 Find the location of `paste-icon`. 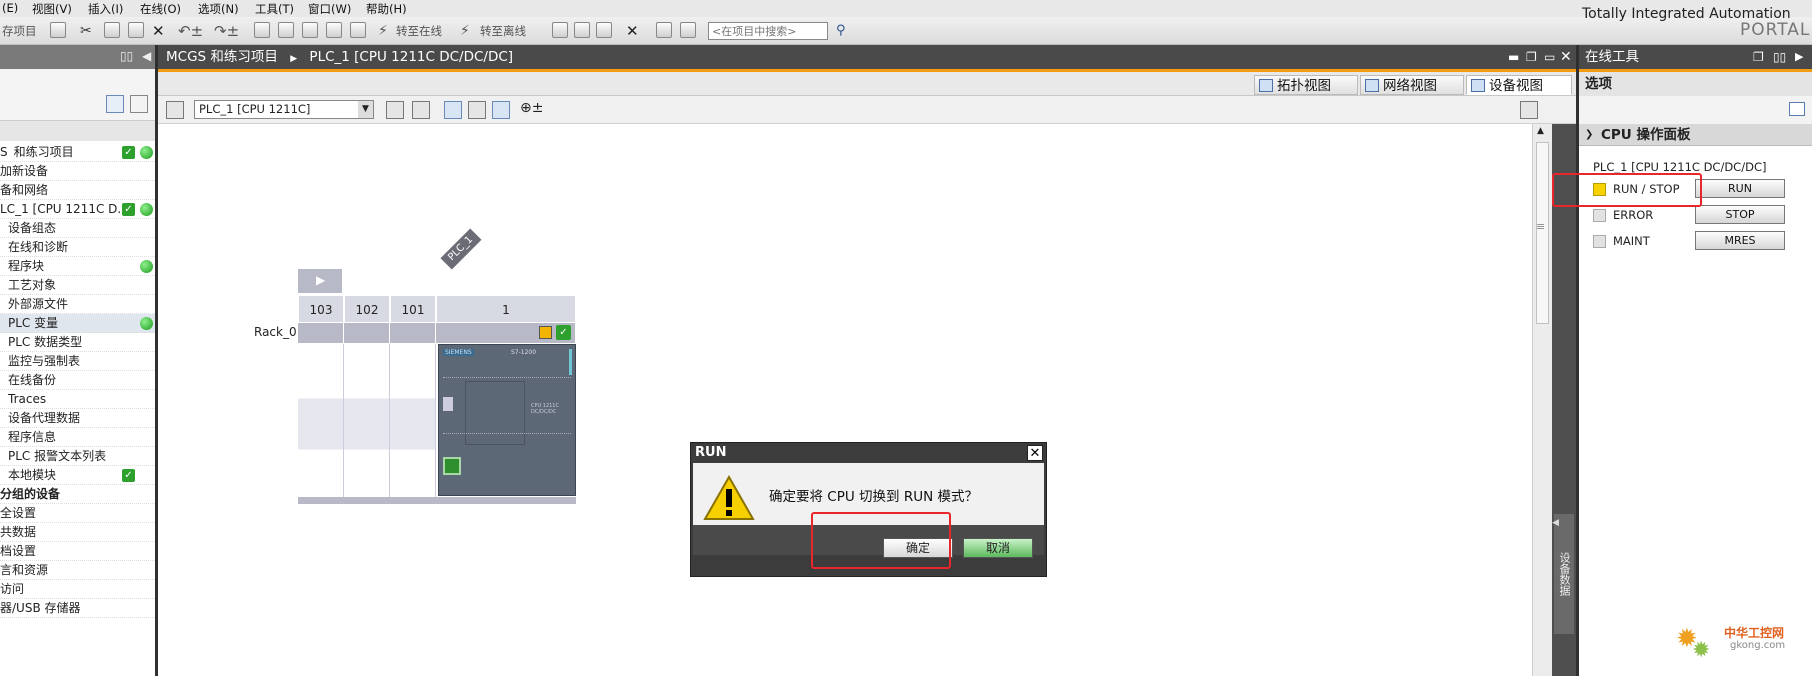

paste-icon is located at coordinates (136, 30).